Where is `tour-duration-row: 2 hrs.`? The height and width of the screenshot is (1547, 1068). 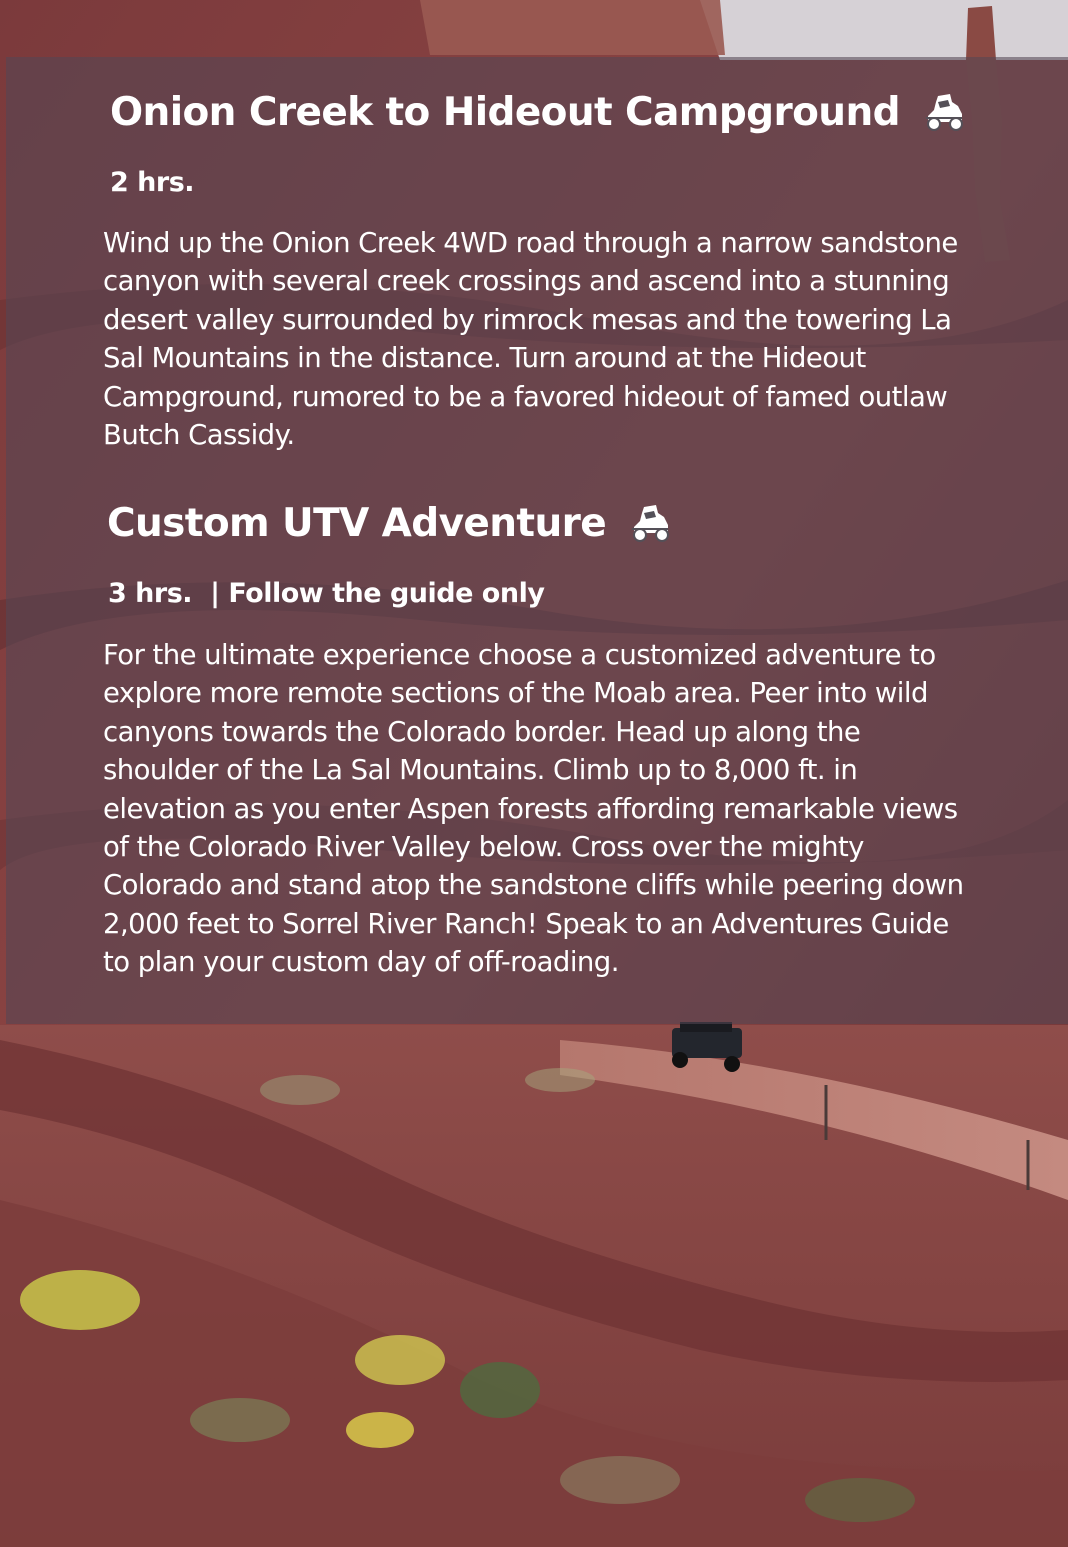
tour-duration-row: 2 hrs. is located at coordinates (152, 182).